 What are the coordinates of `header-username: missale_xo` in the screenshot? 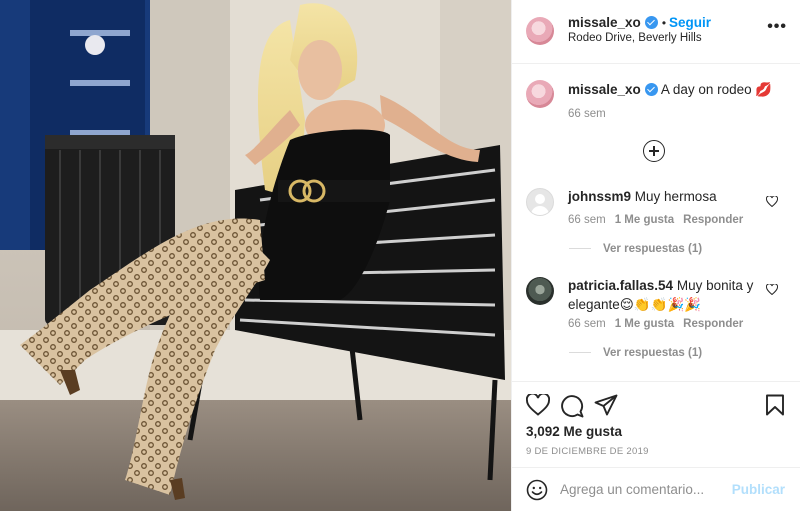 It's located at (604, 22).